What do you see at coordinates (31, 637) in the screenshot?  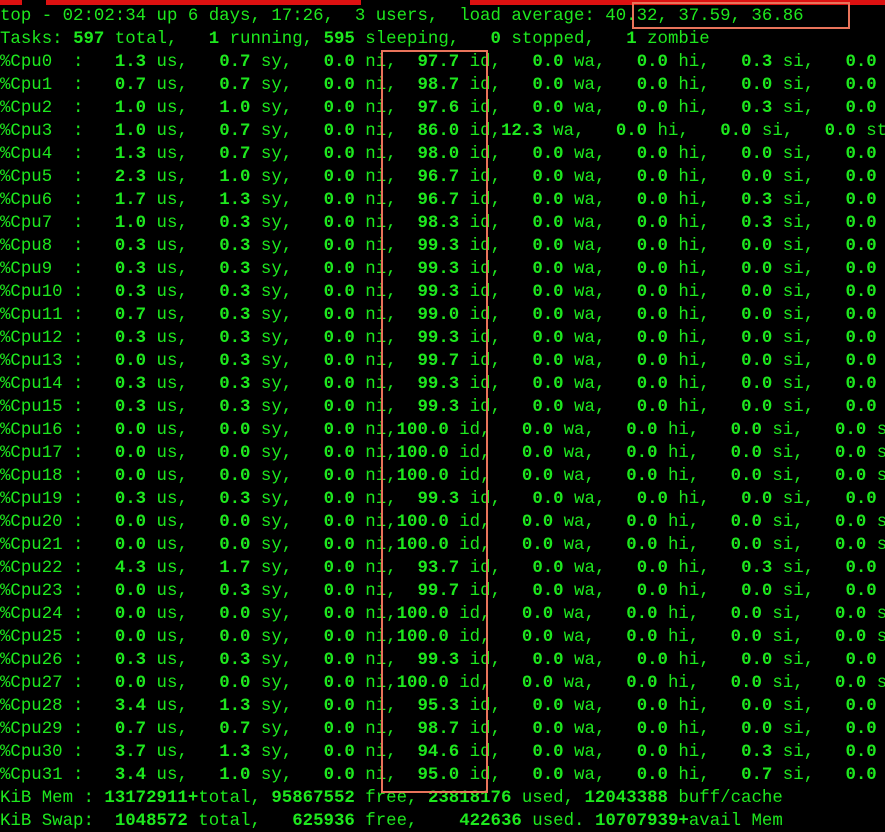 I see `cpu-name: %Cpu25` at bounding box center [31, 637].